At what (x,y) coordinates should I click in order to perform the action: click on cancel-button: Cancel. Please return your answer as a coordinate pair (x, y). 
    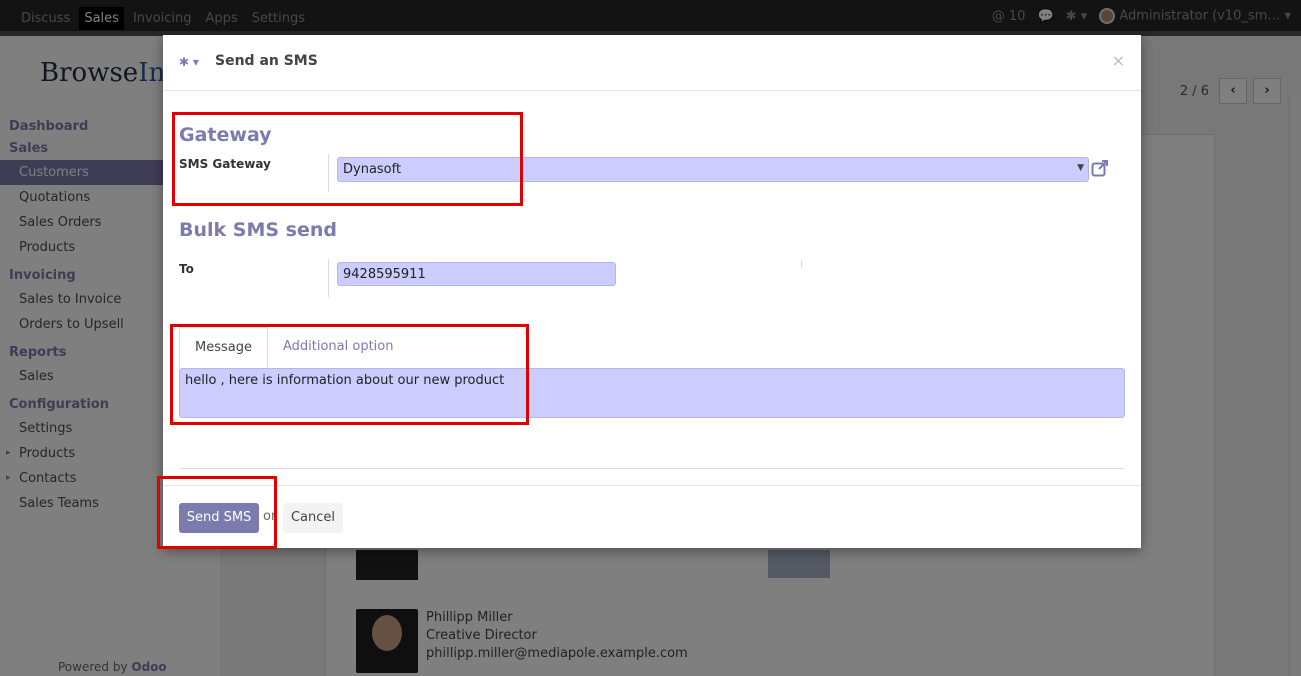
    Looking at the image, I should click on (313, 518).